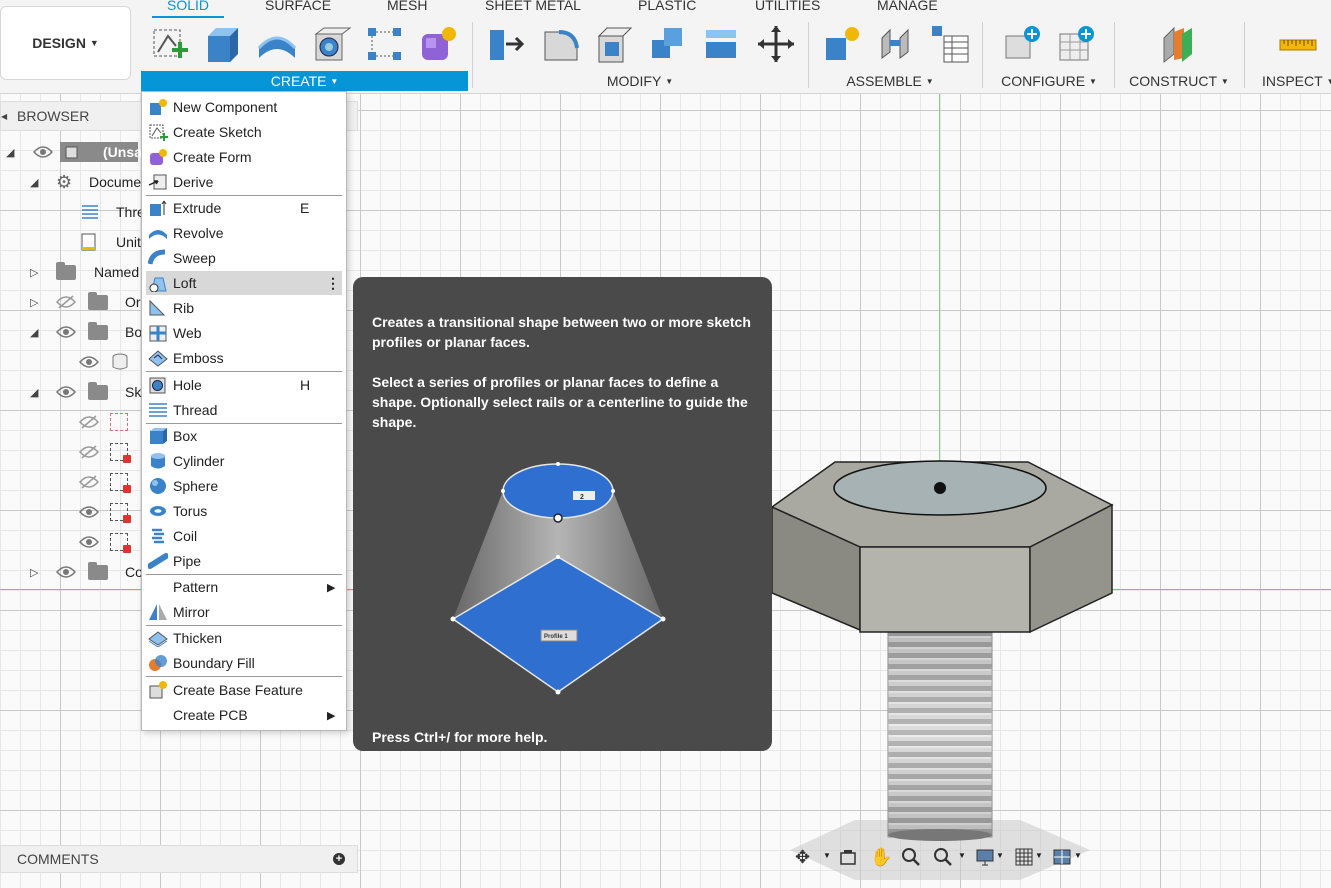  I want to click on offset-face-tool-icon, so click(722, 44).